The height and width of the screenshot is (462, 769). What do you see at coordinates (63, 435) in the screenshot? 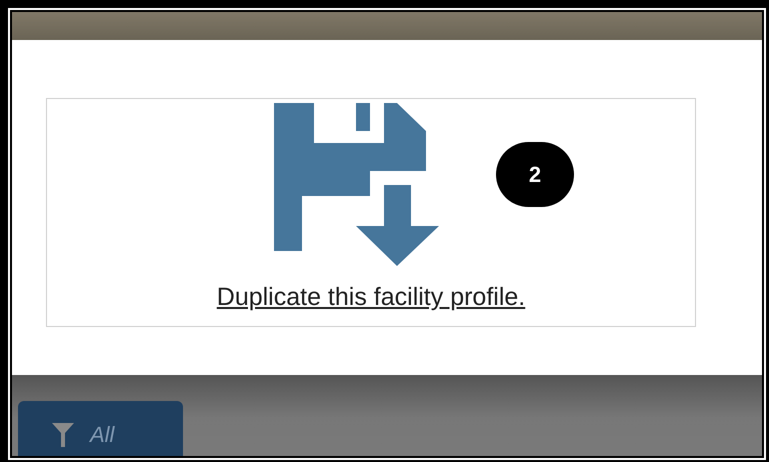
I see `filter-icon` at bounding box center [63, 435].